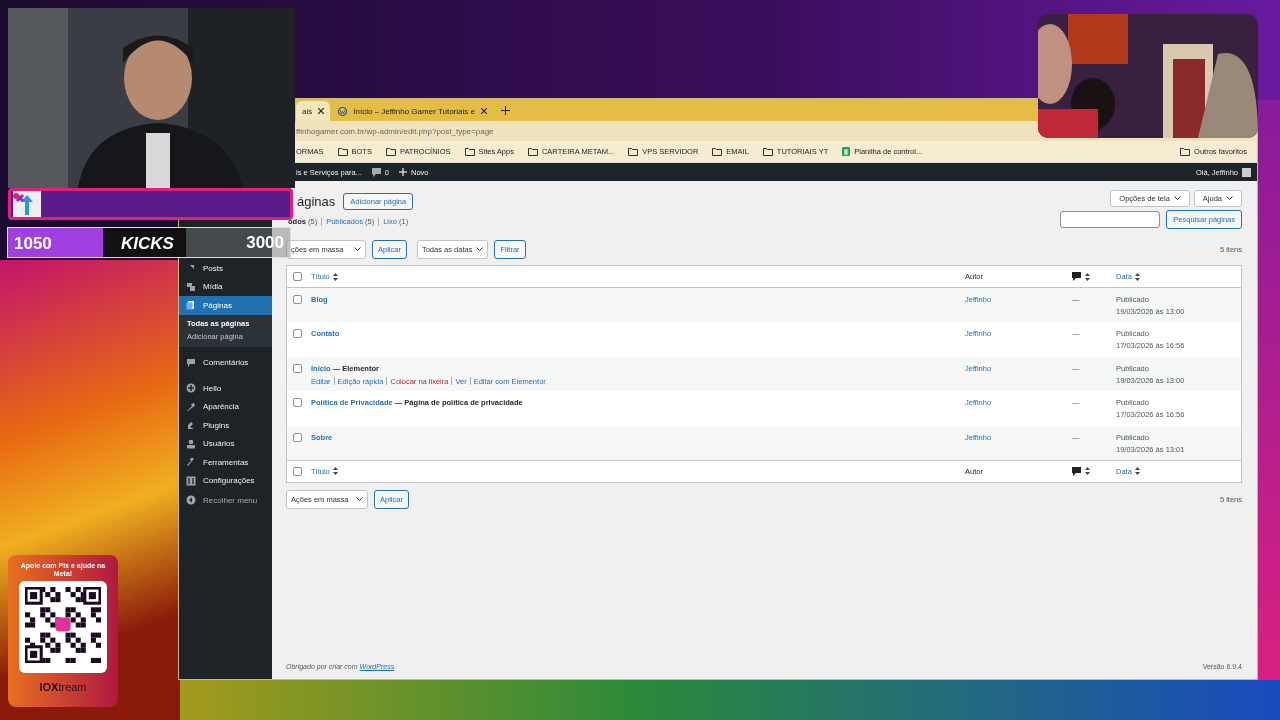 This screenshot has width=1280, height=720. Describe the element at coordinates (225, 500) in the screenshot. I see `sidebar-item: Recolher menu` at that location.